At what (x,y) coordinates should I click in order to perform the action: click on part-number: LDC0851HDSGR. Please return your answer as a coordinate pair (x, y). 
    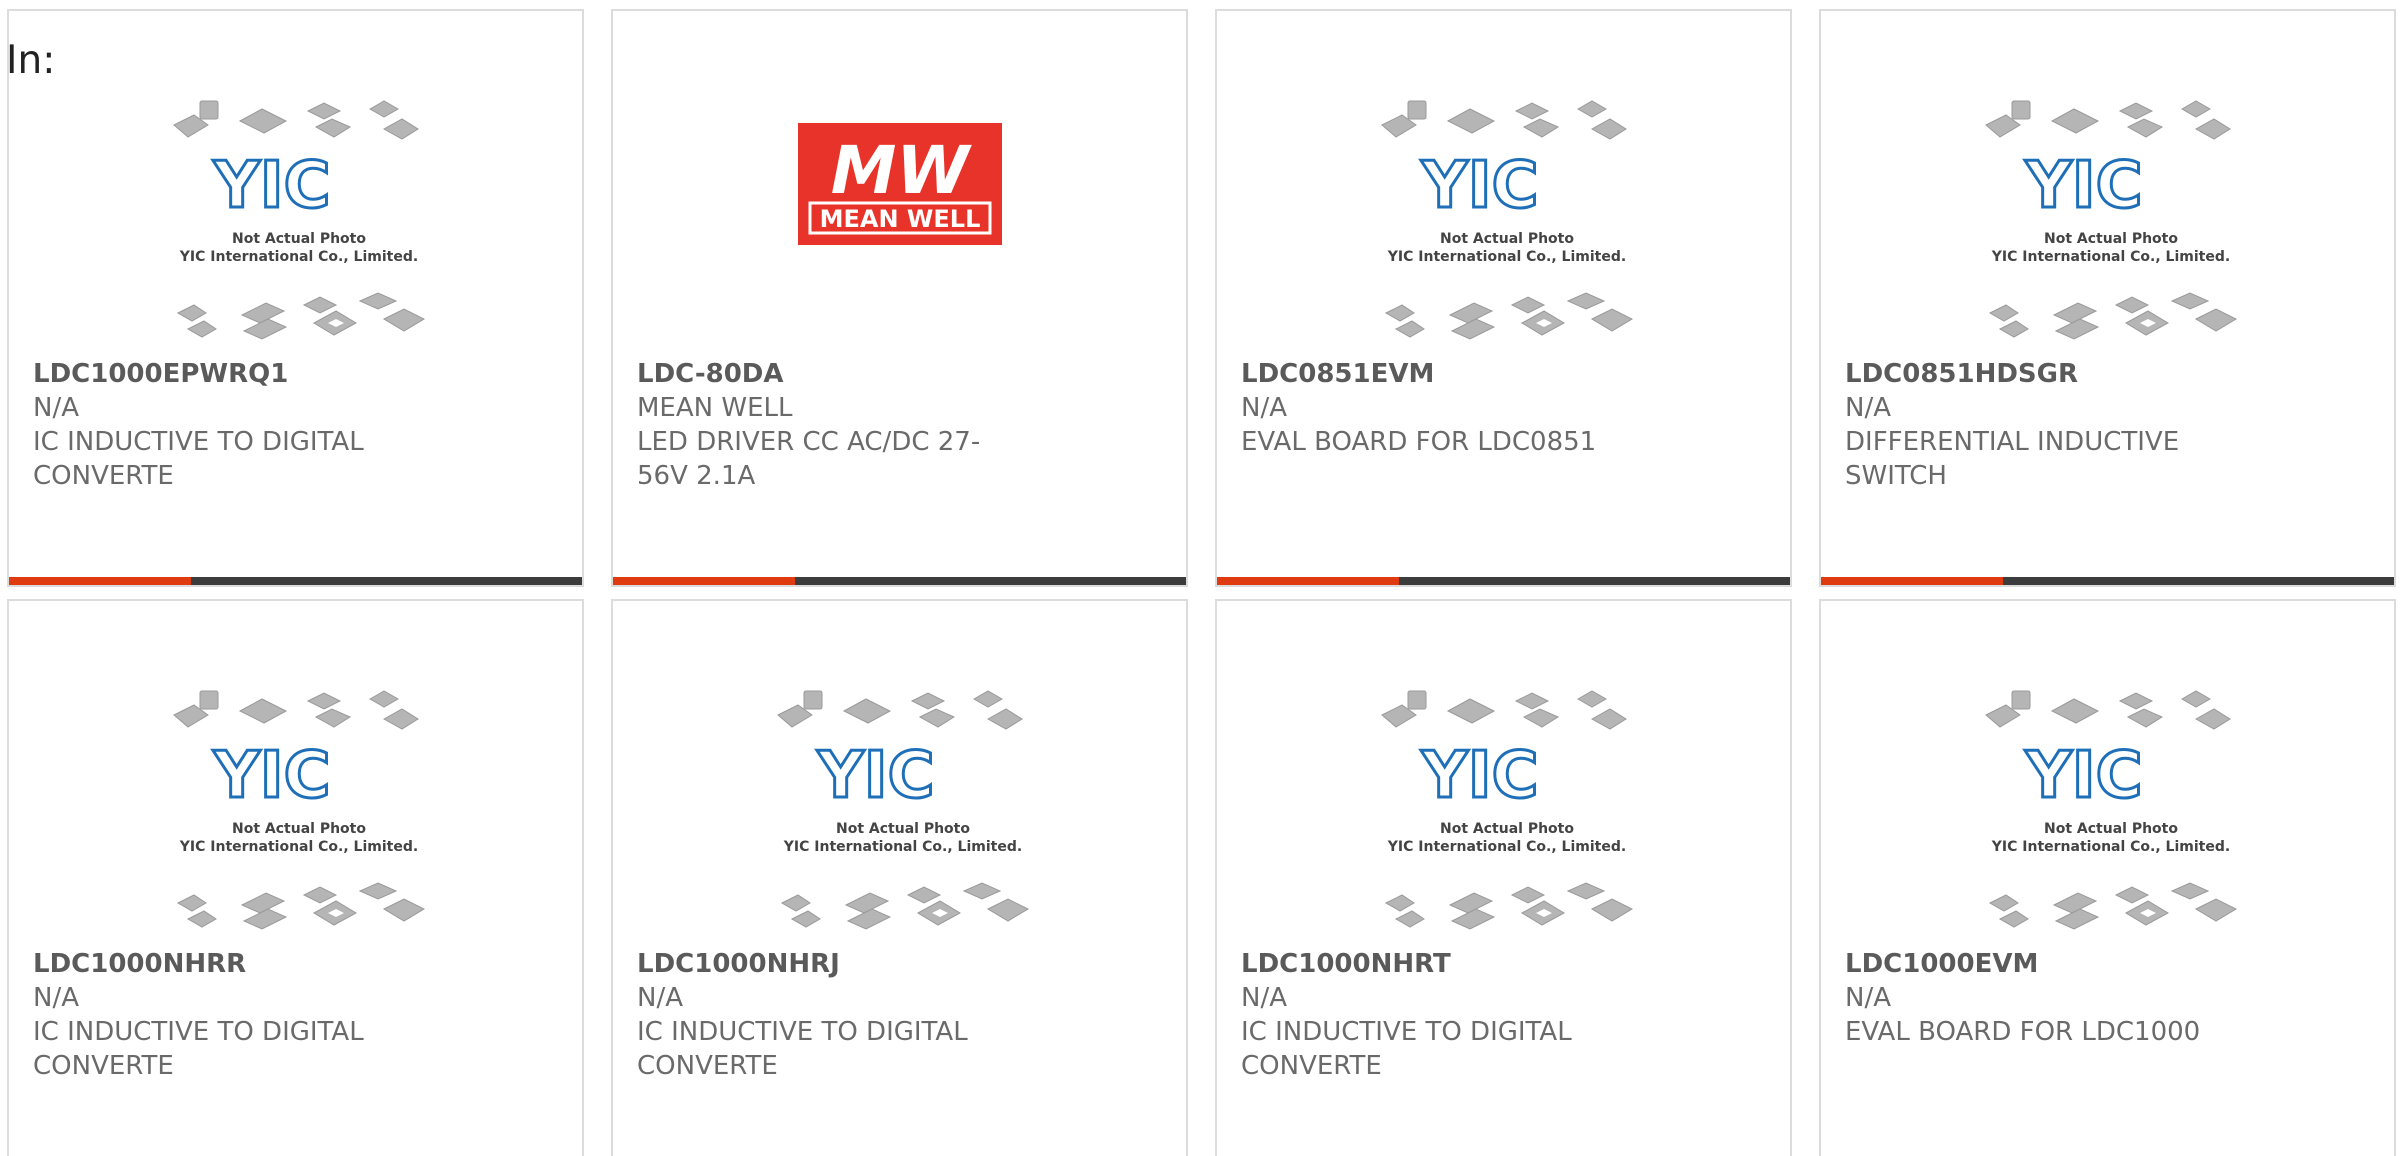
    Looking at the image, I should click on (2107, 374).